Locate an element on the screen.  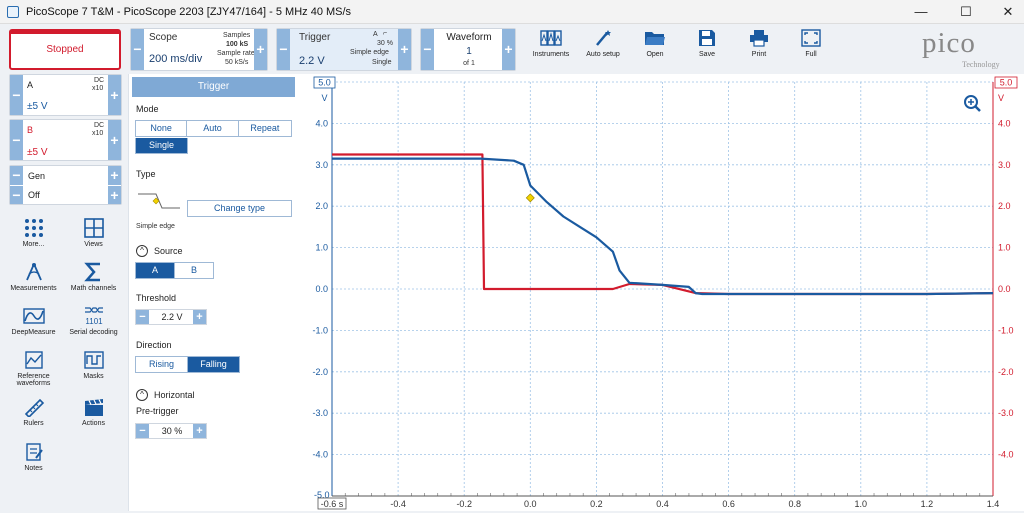
math-channels-label: Math channels is located at coordinates (93, 288).